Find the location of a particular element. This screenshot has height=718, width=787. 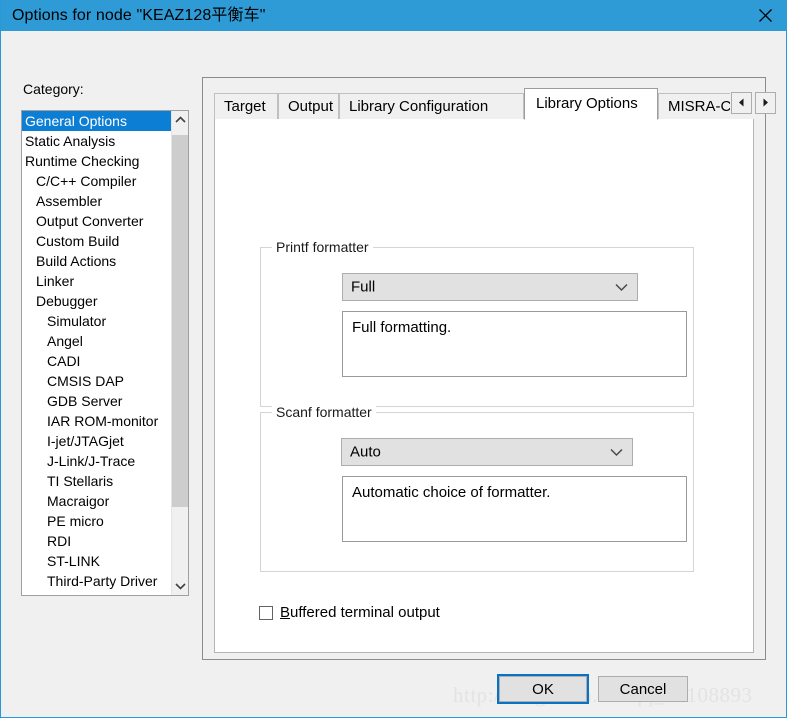

close-icon is located at coordinates (765, 15).